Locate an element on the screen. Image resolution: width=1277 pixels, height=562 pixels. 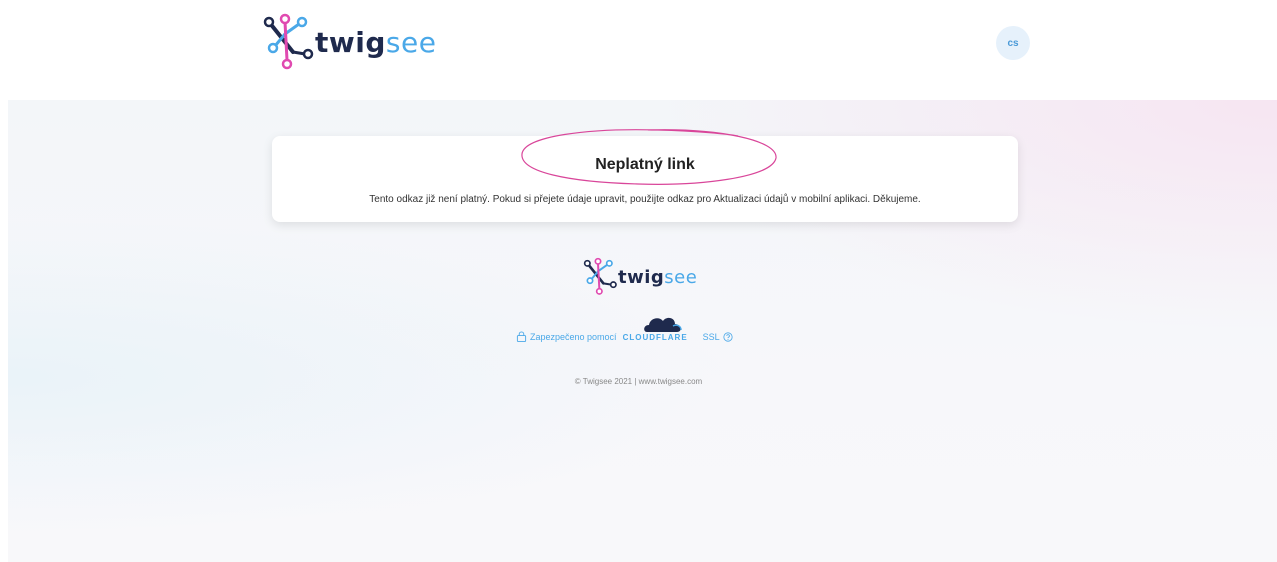
copyright-text: © Twigsee 2021 | www.twigsee.com is located at coordinates (638, 381).